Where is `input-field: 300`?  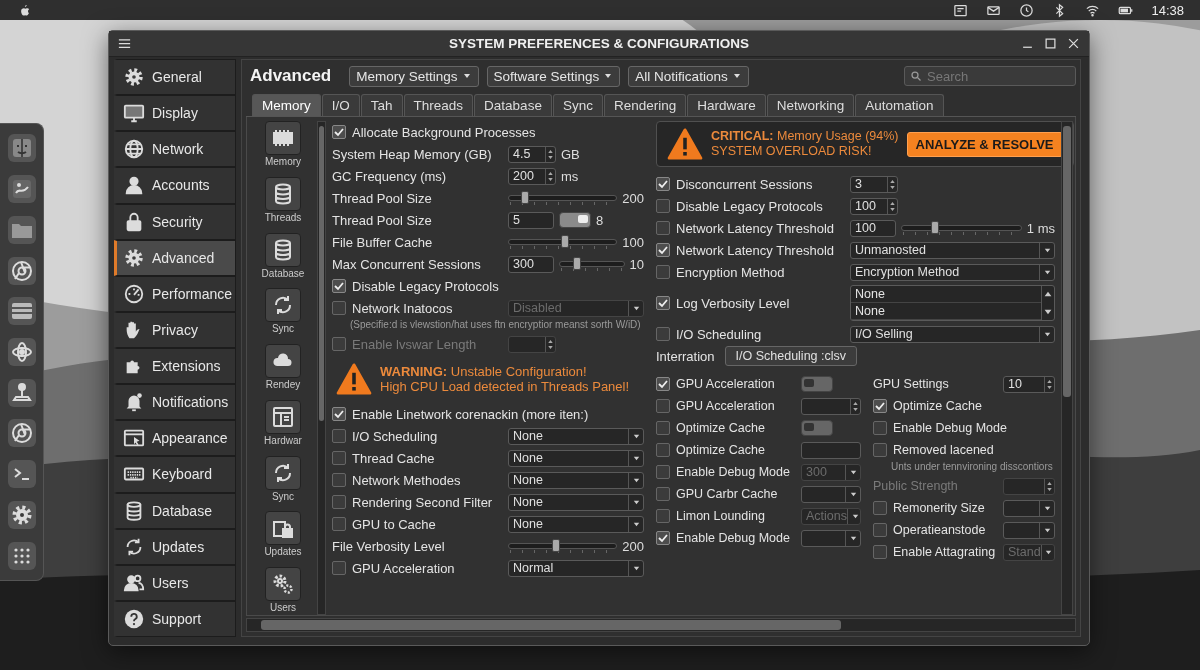 input-field: 300 is located at coordinates (531, 264).